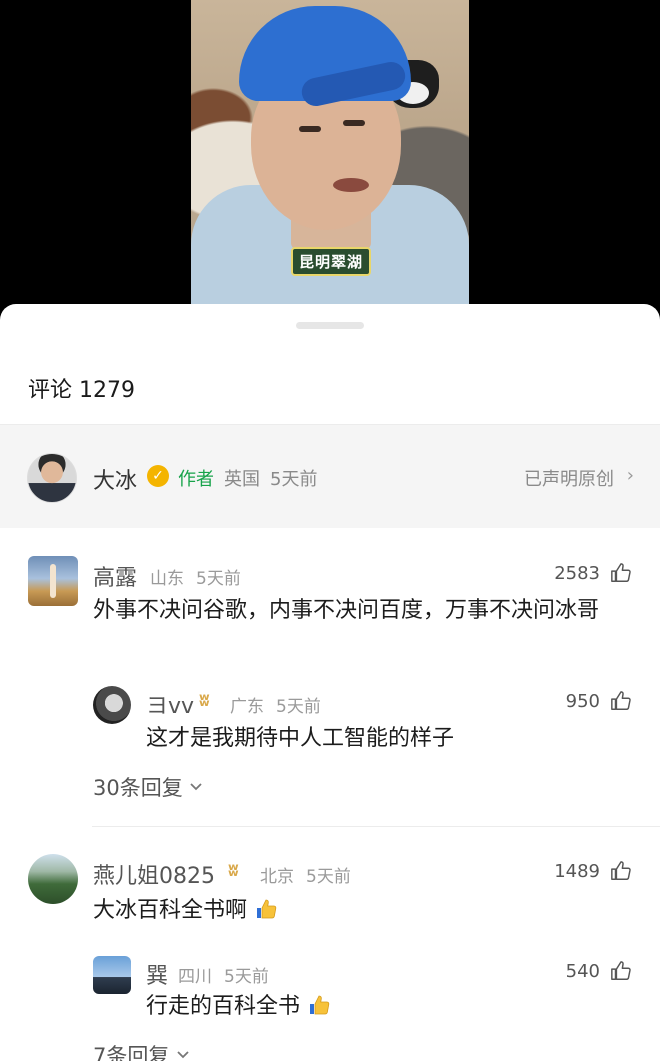 The height and width of the screenshot is (1061, 660). Describe the element at coordinates (195, 977) in the screenshot. I see `reply-location: 四川` at that location.